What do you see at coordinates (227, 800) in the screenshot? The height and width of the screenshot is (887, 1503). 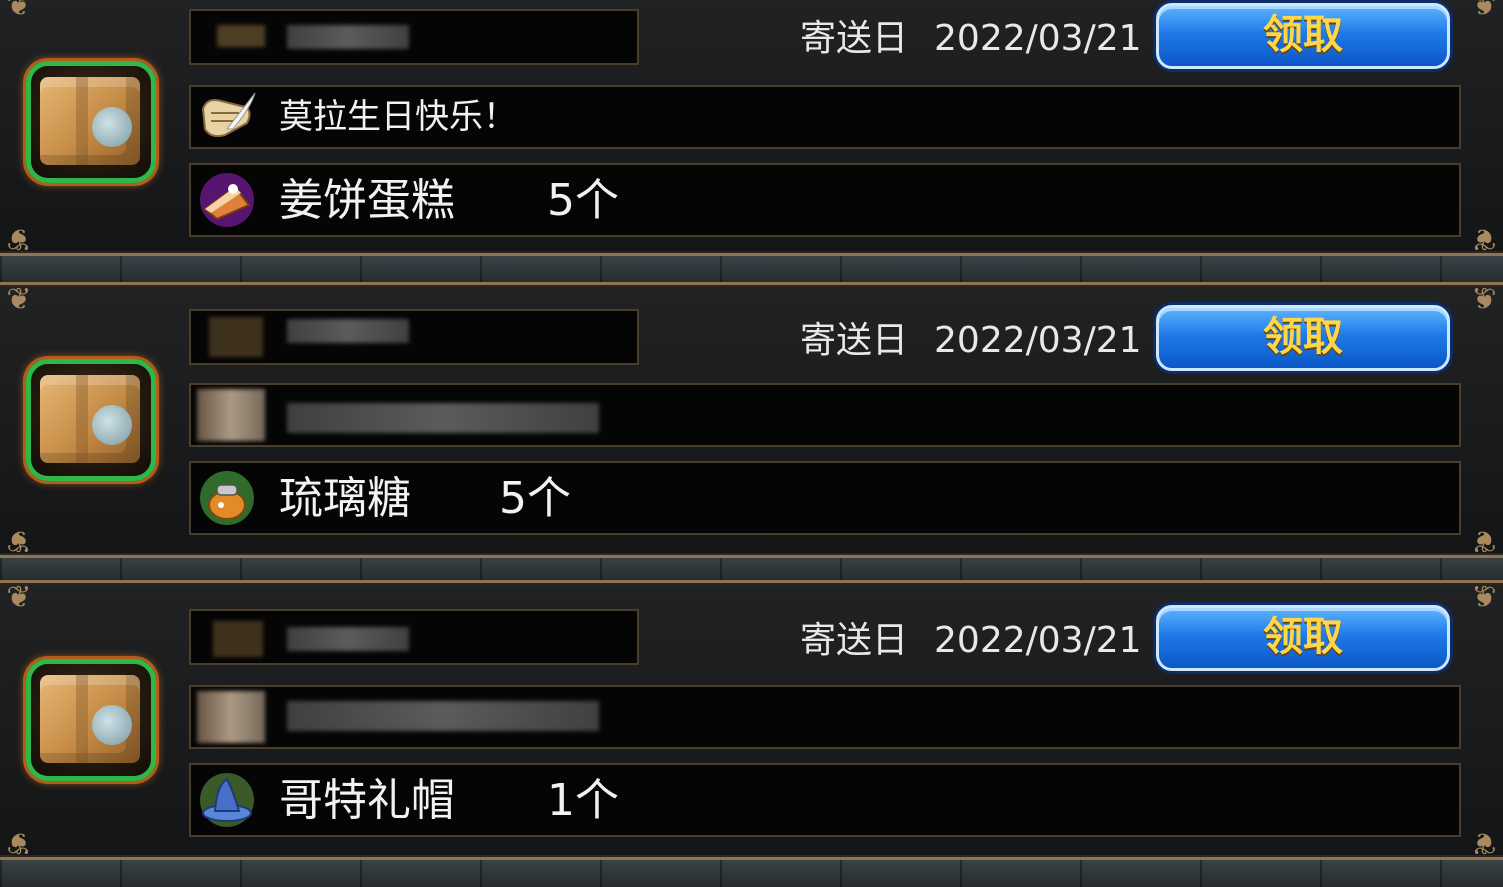 I see `gothic-hat-icon` at bounding box center [227, 800].